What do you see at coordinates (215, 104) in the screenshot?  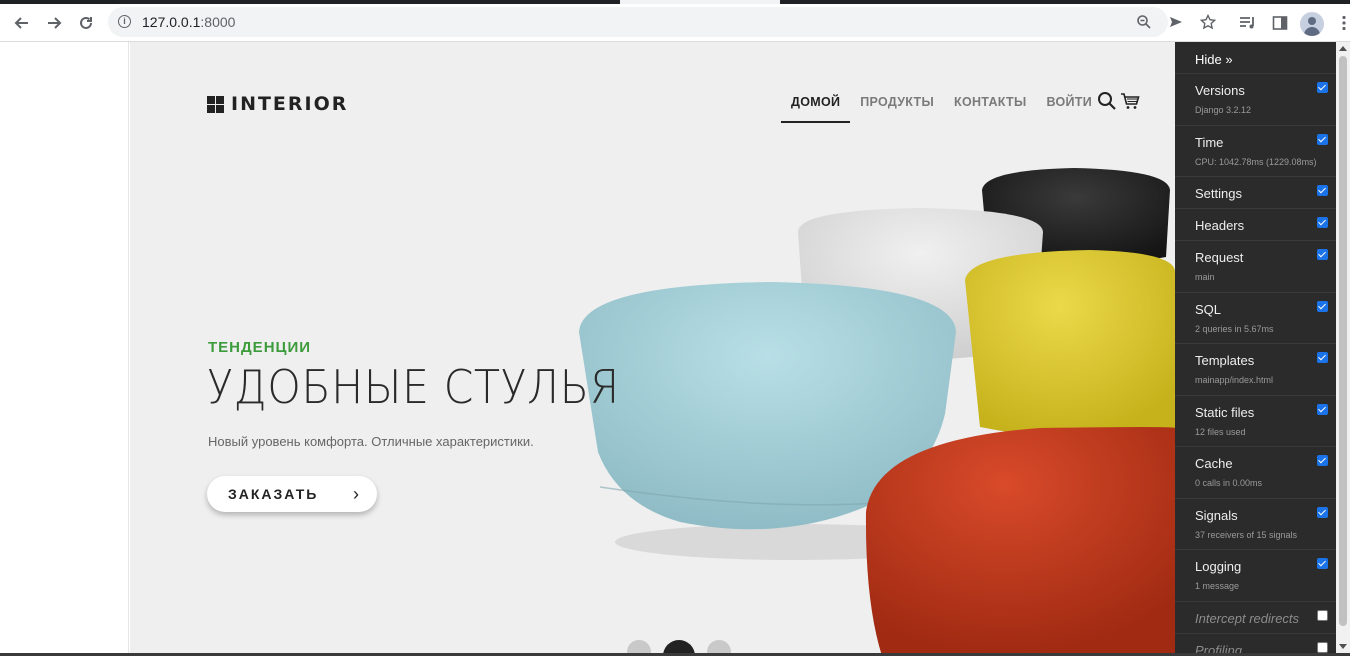 I see `logo-grid-icon` at bounding box center [215, 104].